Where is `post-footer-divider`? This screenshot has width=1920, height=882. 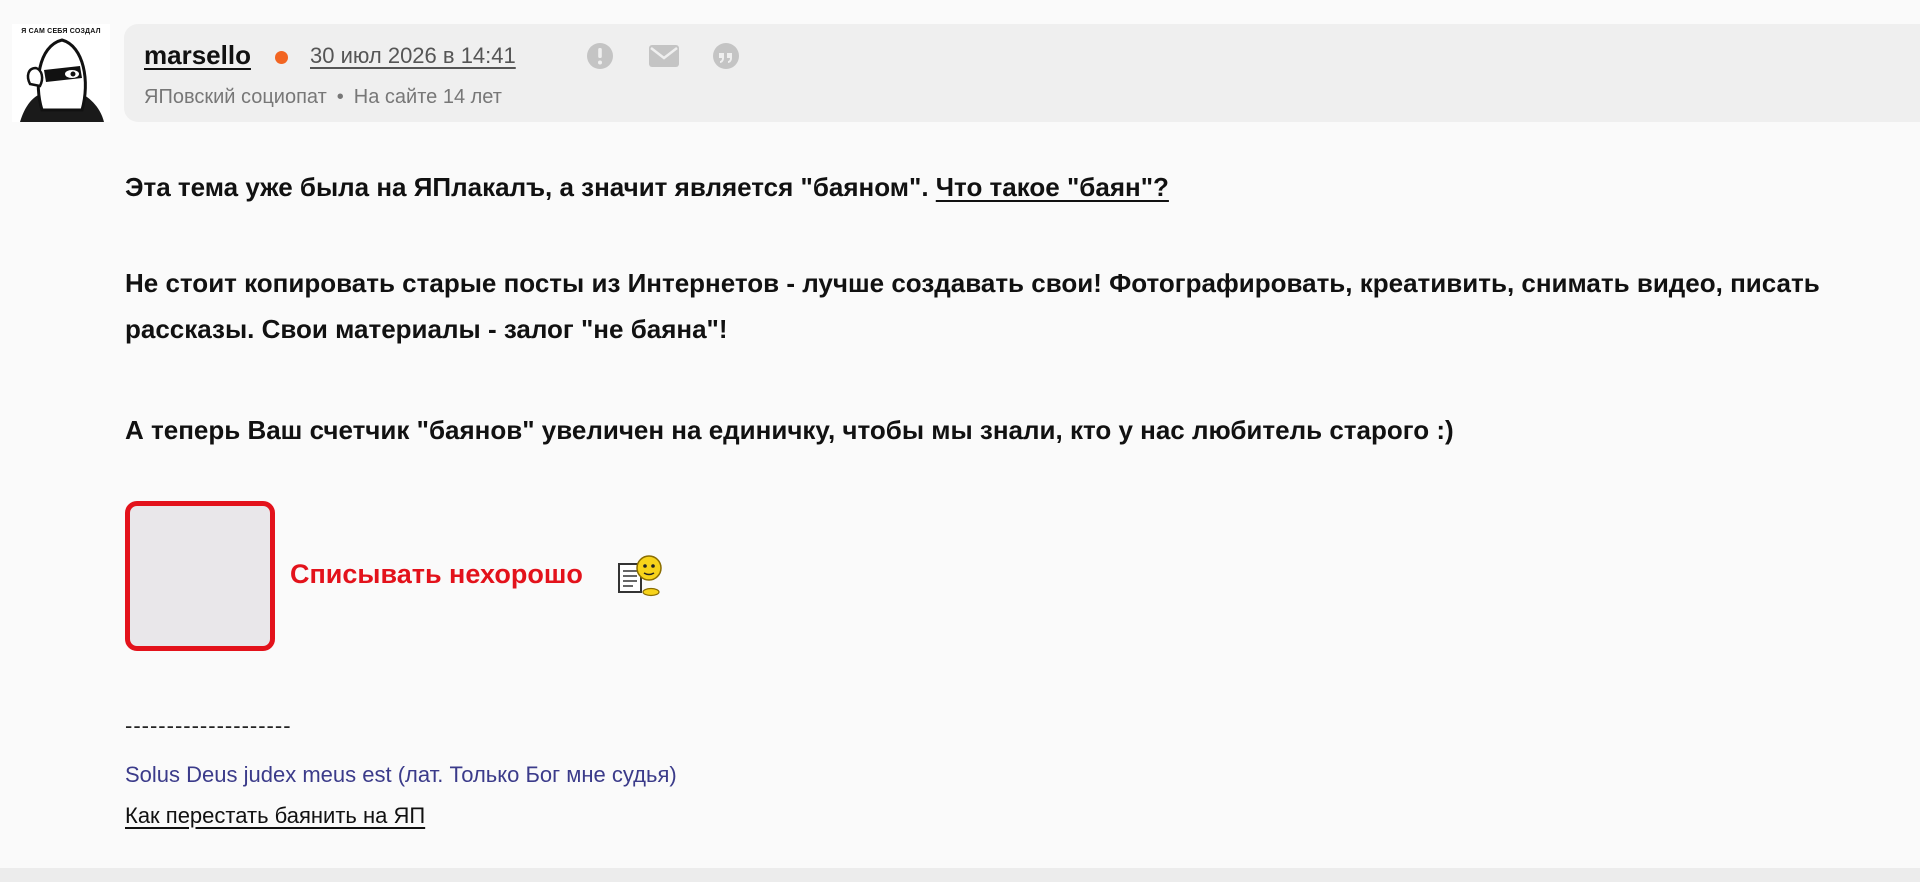
post-footer-divider is located at coordinates (960, 875).